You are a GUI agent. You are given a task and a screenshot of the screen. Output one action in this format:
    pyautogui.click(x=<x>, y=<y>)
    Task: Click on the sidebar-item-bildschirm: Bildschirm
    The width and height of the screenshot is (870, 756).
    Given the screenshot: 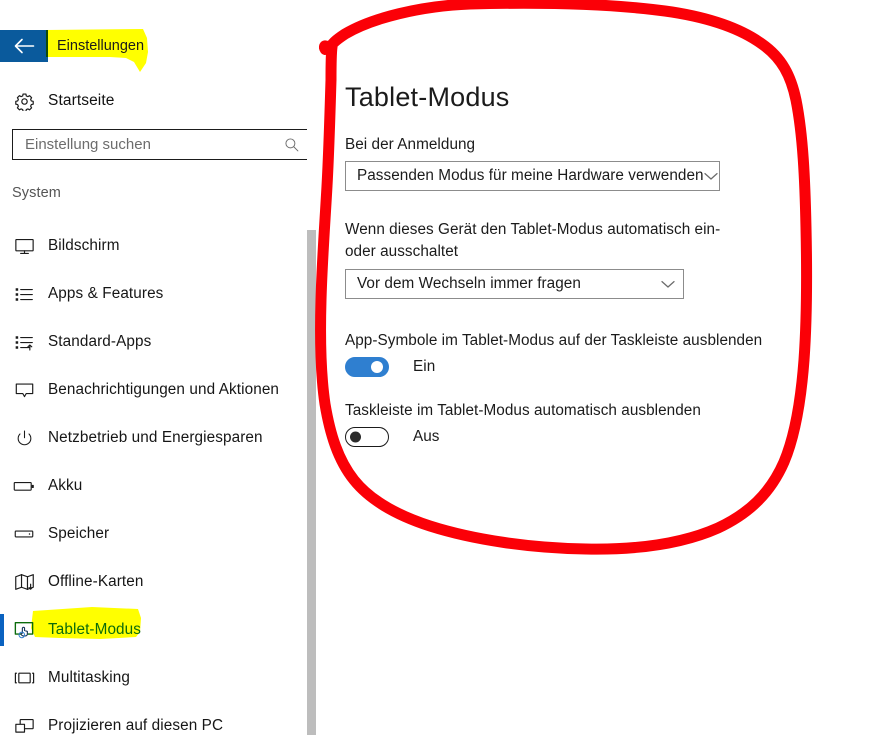 What is the action you would take?
    pyautogui.click(x=150, y=246)
    